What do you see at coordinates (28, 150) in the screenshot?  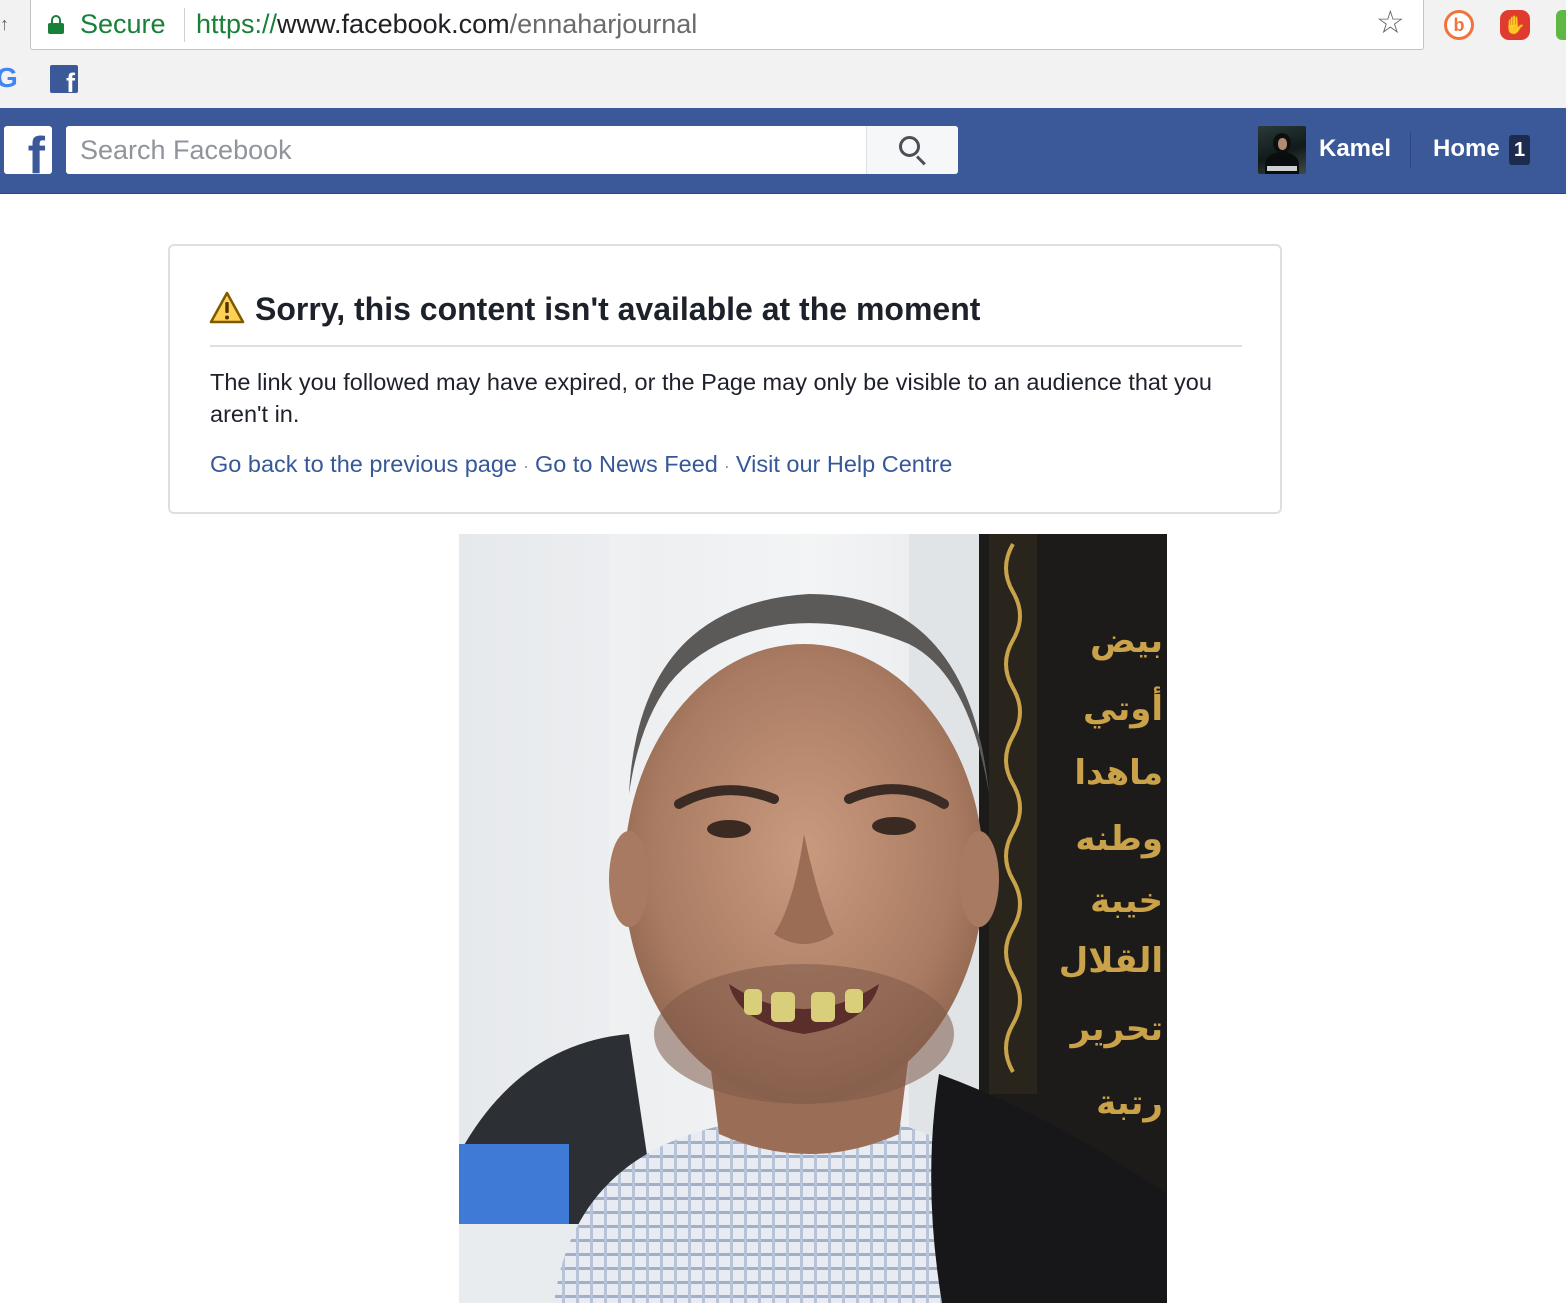 I see `facebook-logo-icon: f` at bounding box center [28, 150].